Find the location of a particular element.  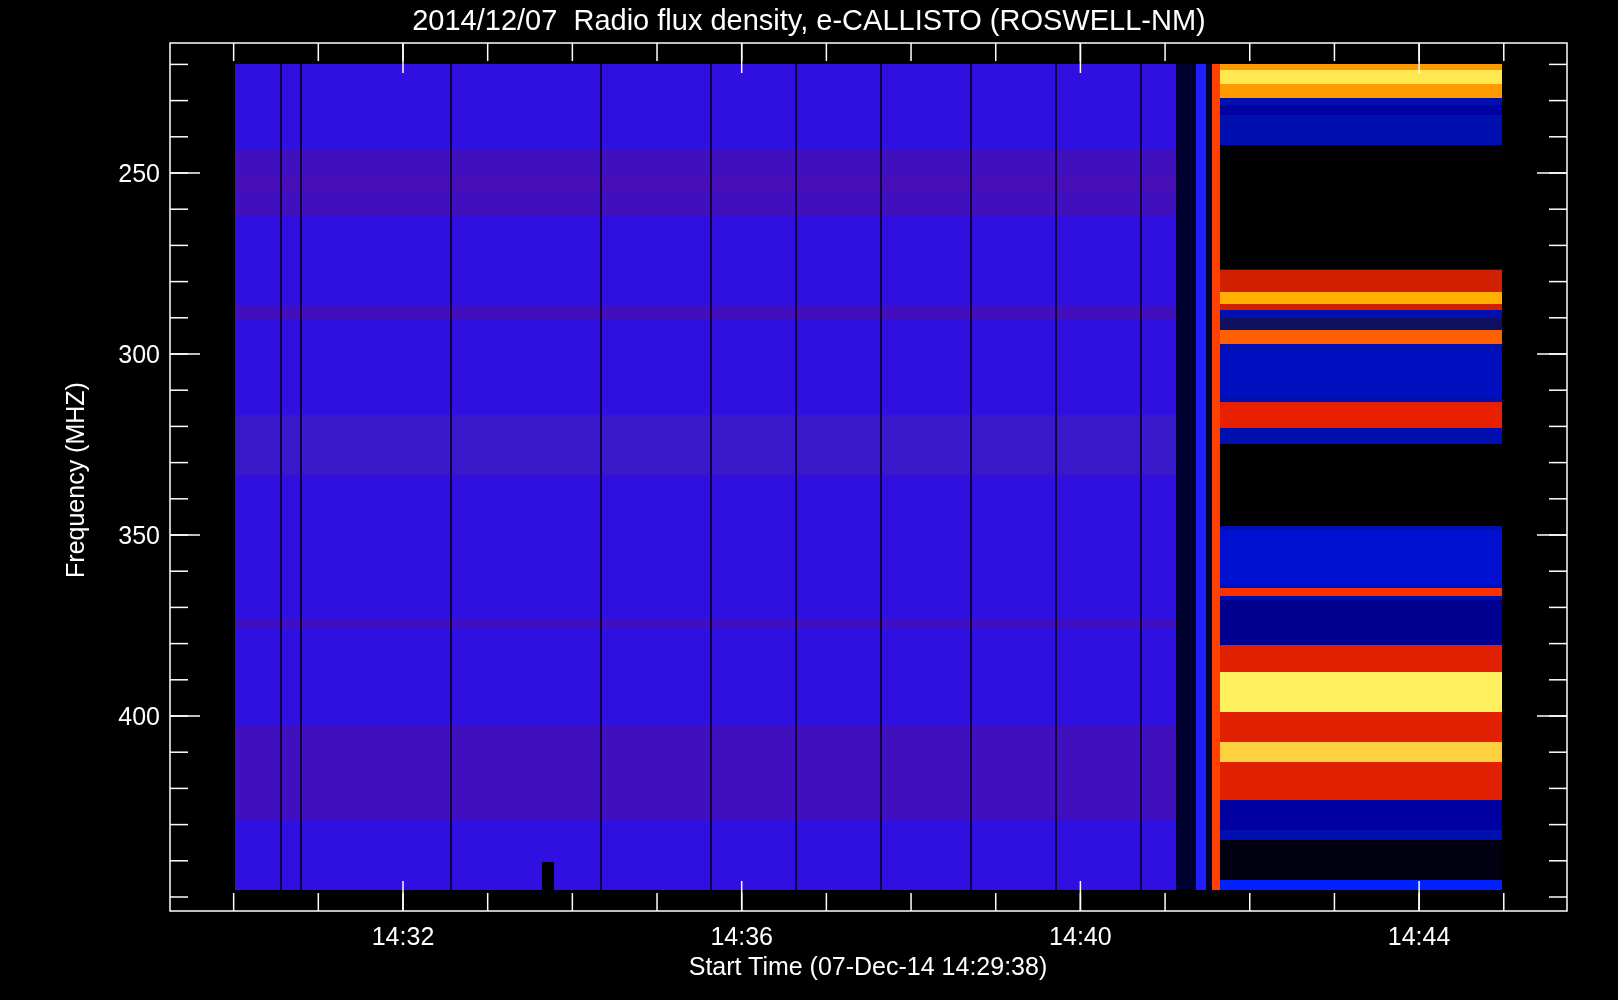

x-tick-label: 14:36 is located at coordinates (741, 936).